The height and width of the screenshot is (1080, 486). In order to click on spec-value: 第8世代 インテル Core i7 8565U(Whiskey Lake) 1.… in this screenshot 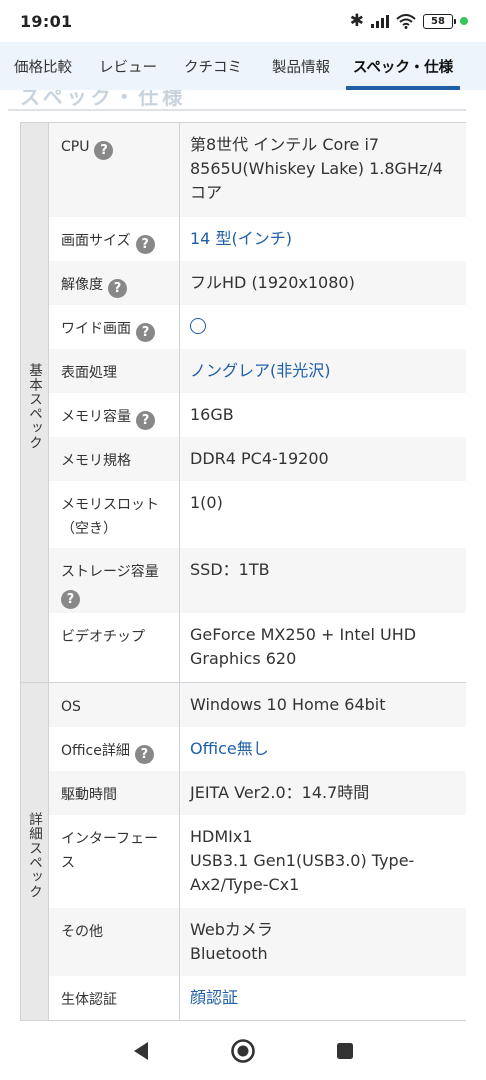, I will do `click(316, 168)`.